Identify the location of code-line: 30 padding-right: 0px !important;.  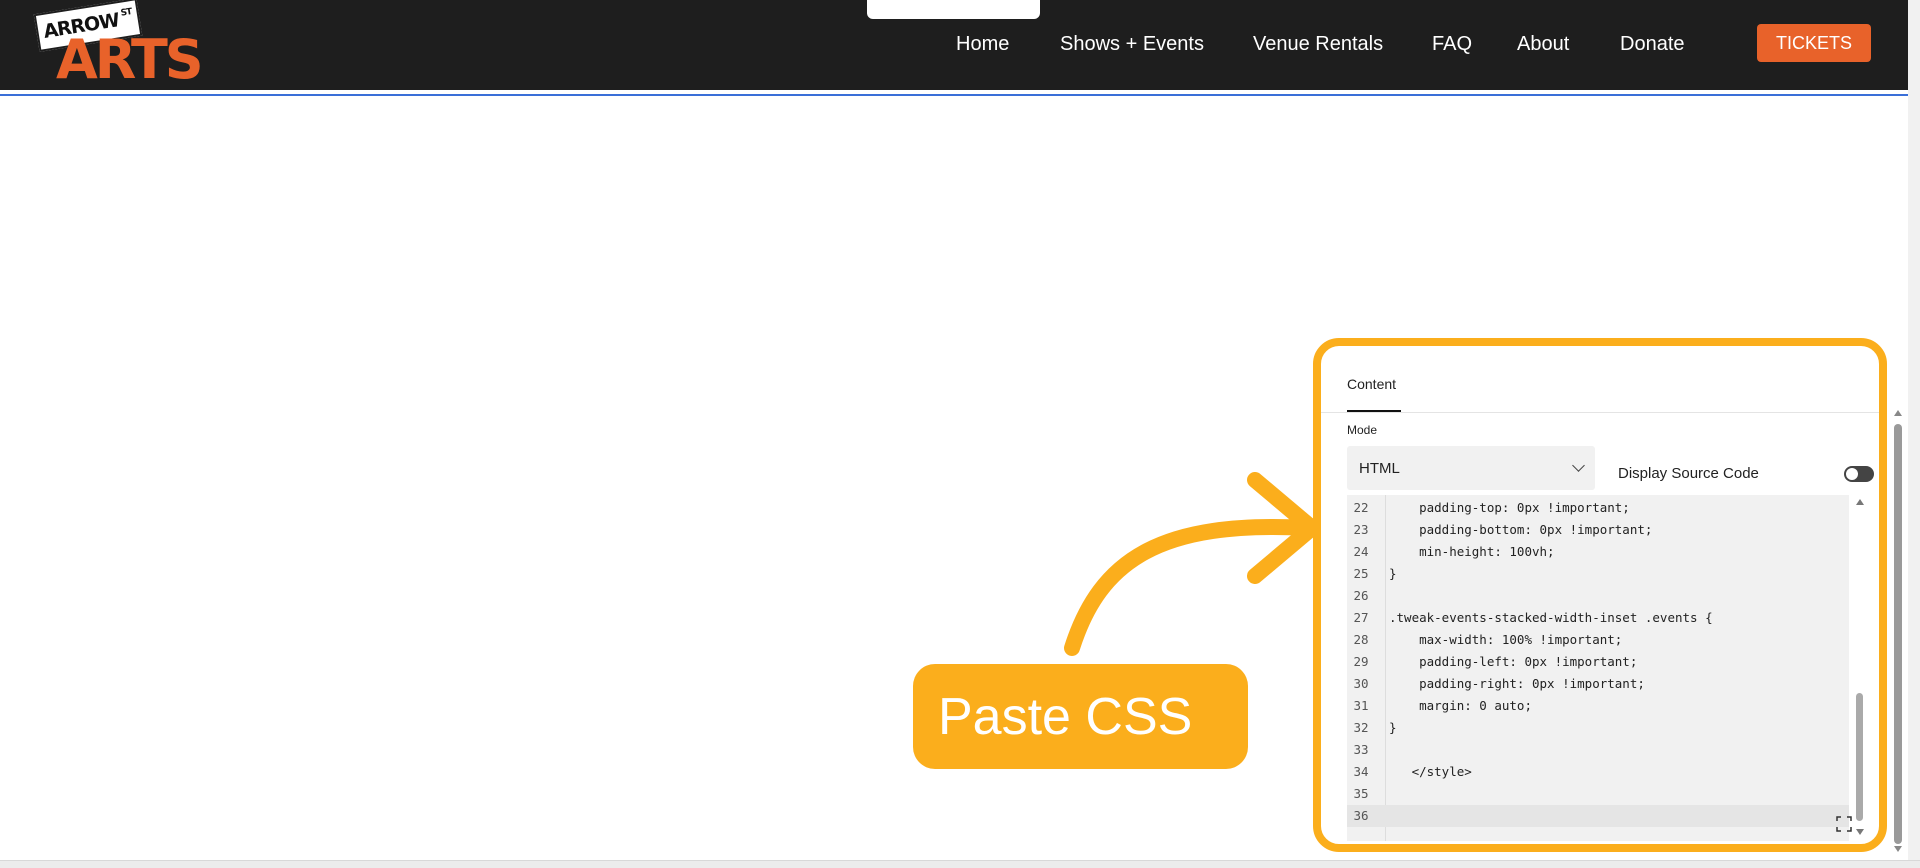
(1598, 684).